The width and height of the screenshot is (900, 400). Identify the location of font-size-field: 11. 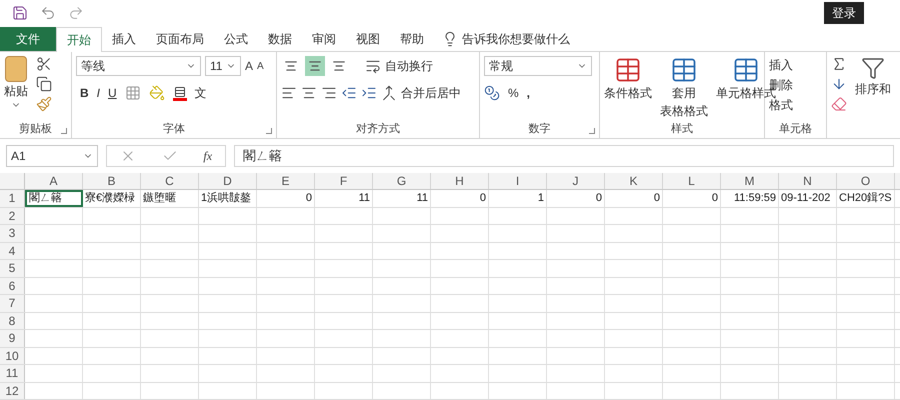
(223, 66).